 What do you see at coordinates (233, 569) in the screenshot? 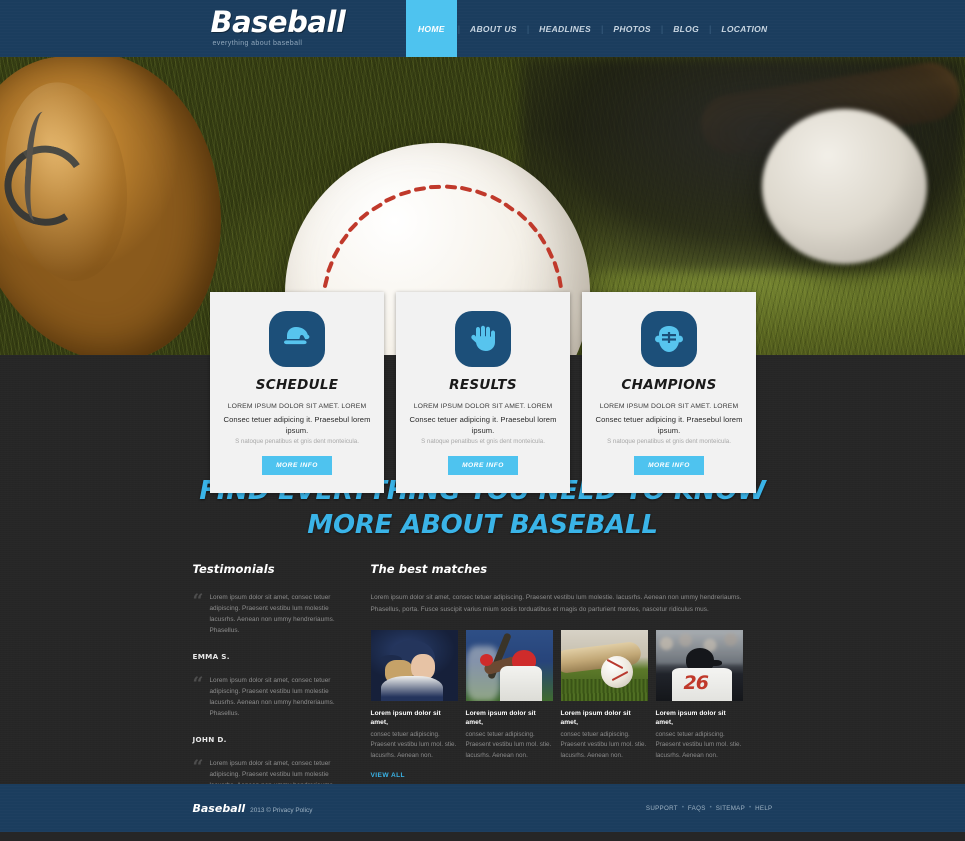
I see `testimonials-title: Testimonials` at bounding box center [233, 569].